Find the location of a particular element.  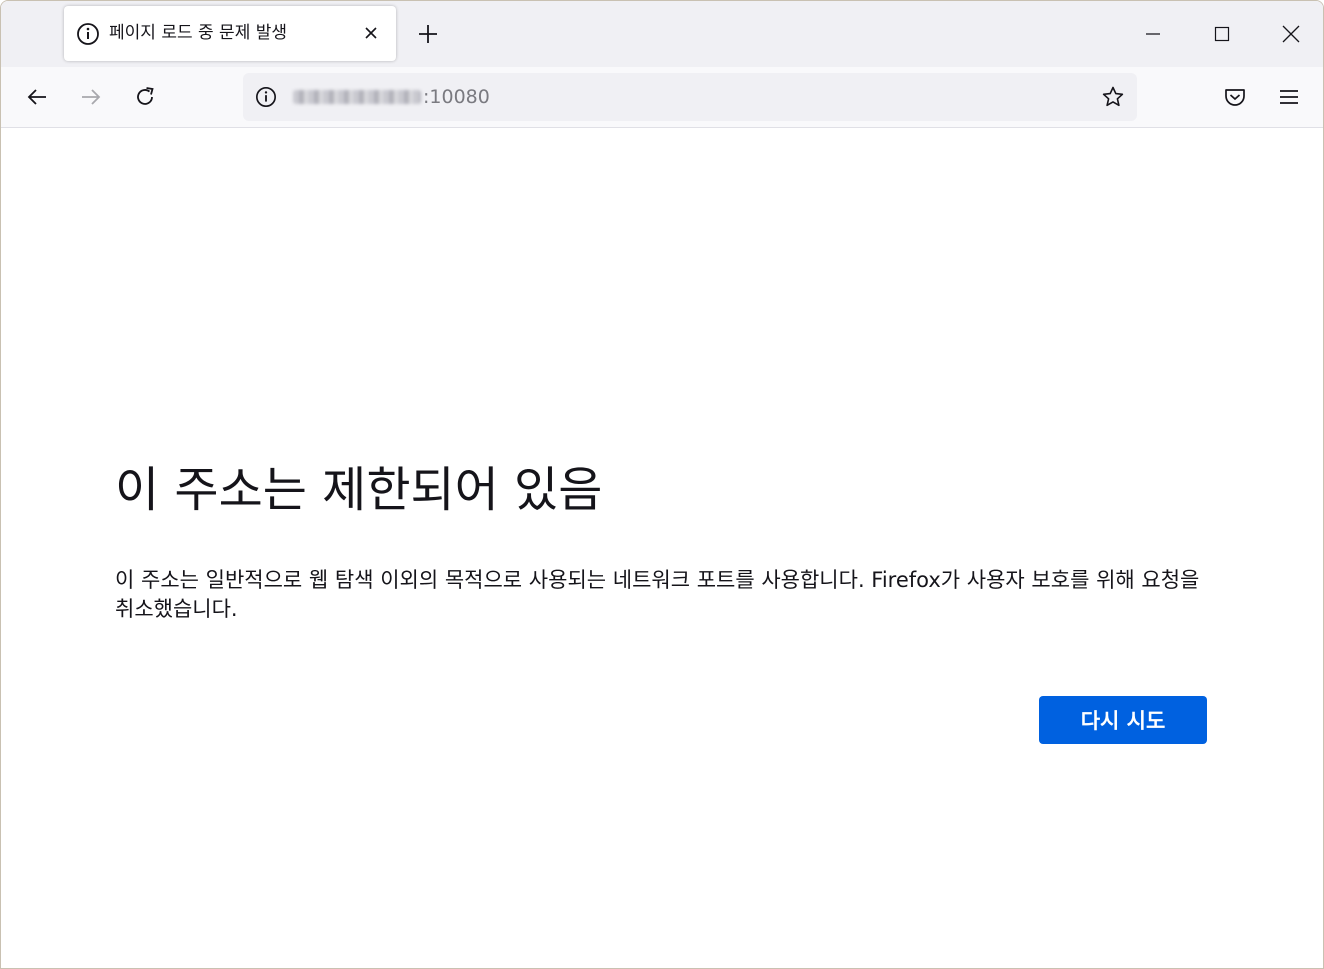

url-text: :10080 is located at coordinates (391, 97).